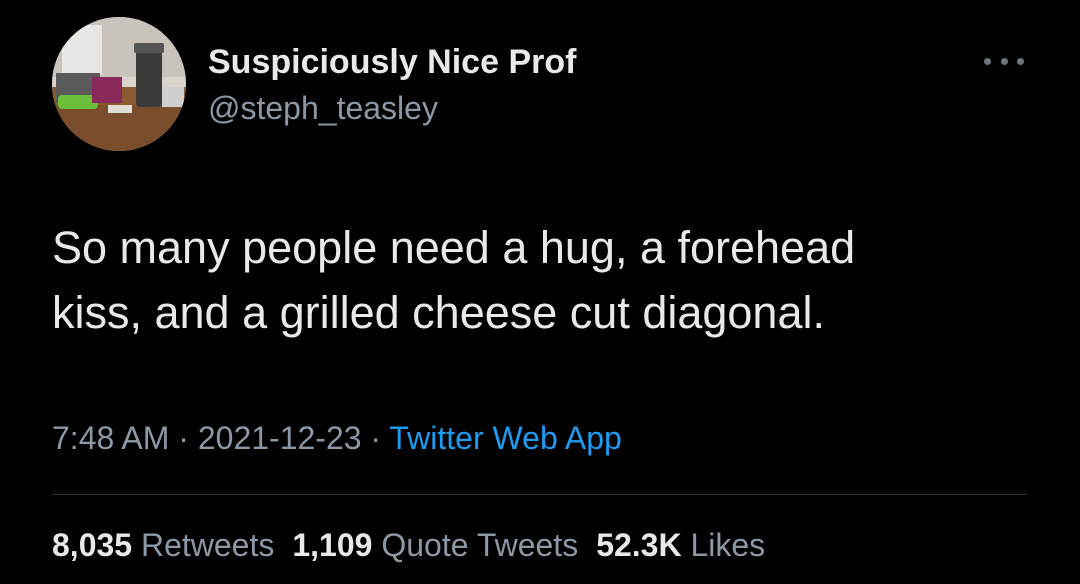  Describe the element at coordinates (539, 494) in the screenshot. I see `divider` at that location.